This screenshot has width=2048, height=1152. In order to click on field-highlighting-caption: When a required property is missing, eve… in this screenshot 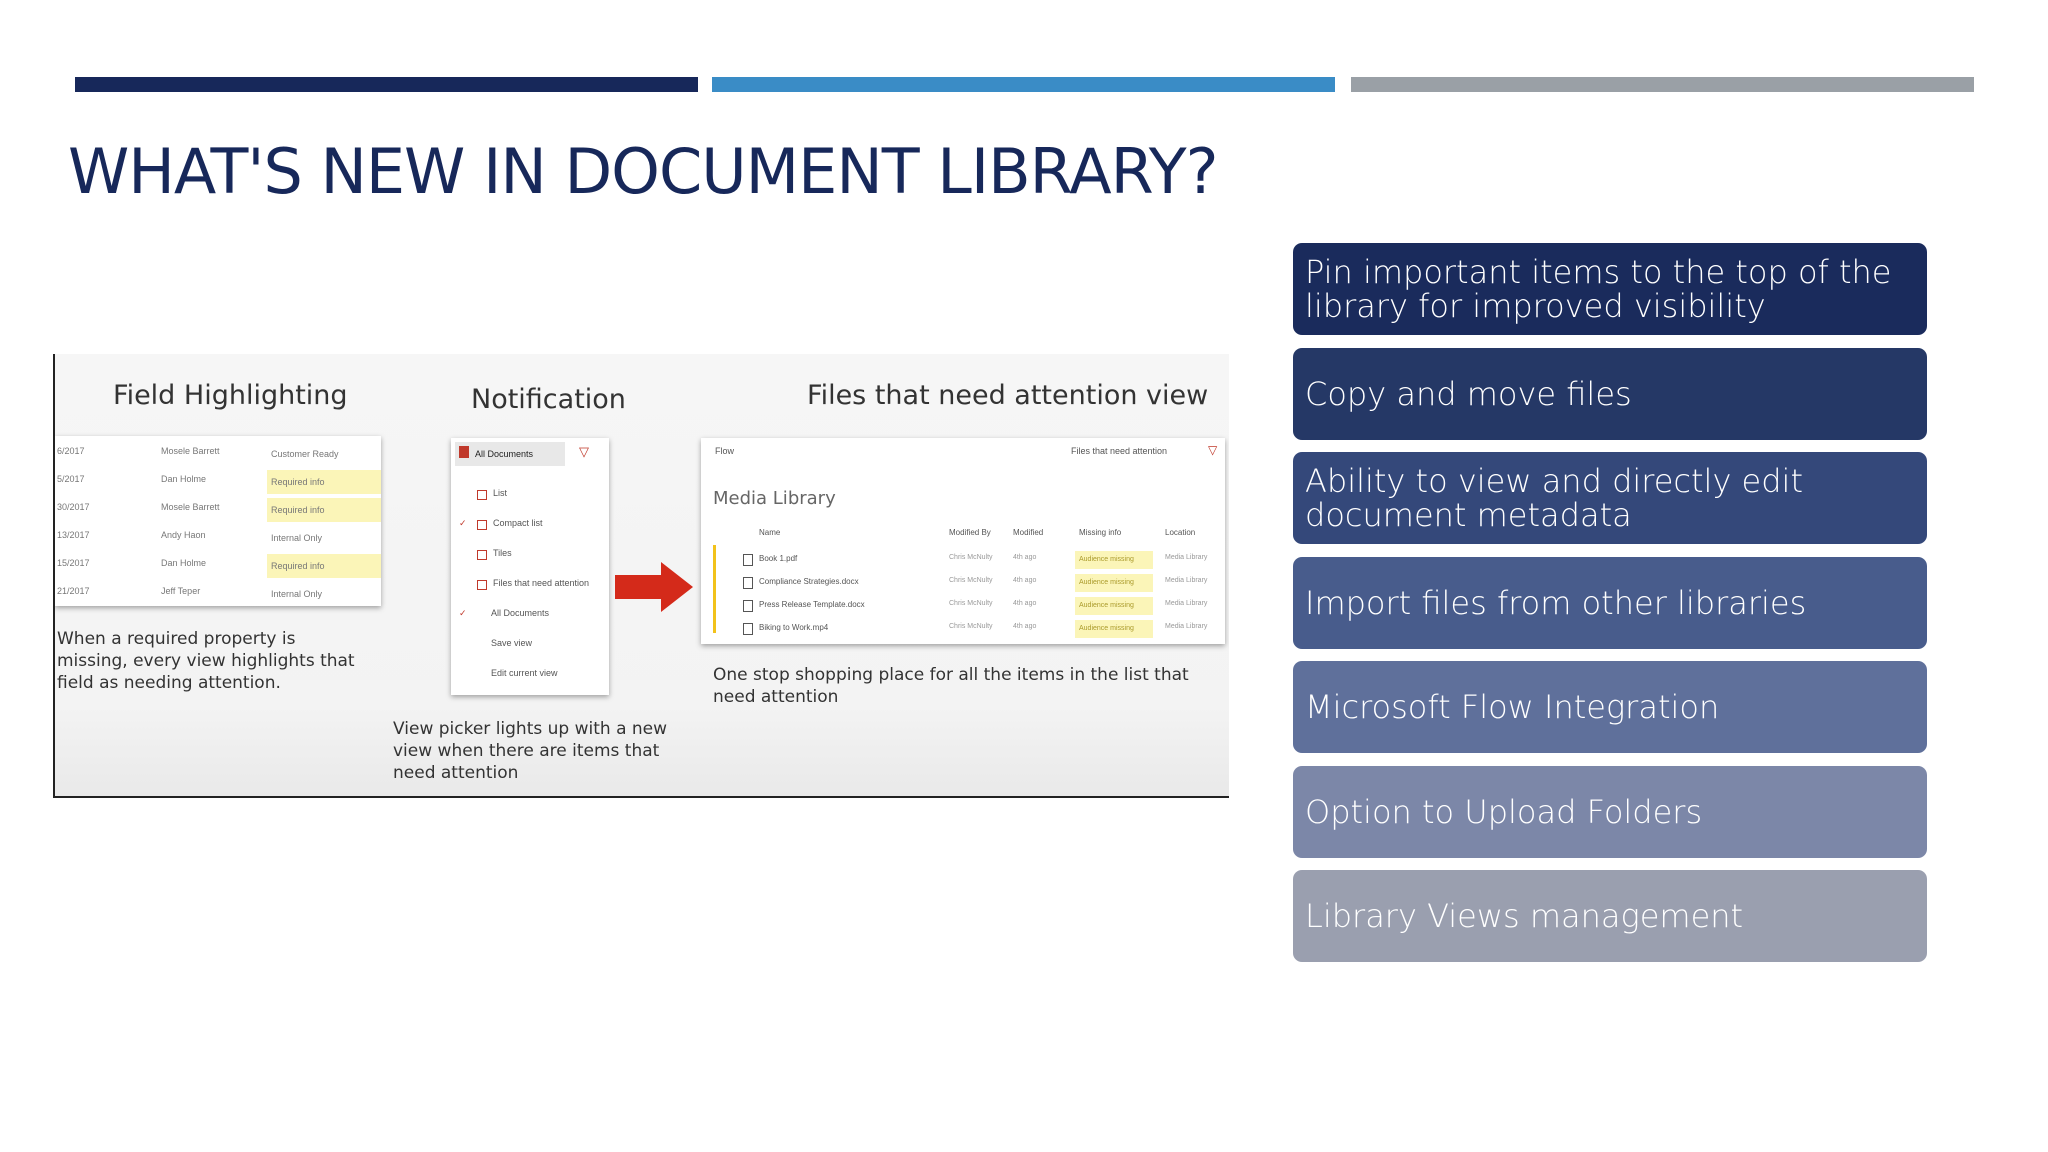, I will do `click(206, 661)`.